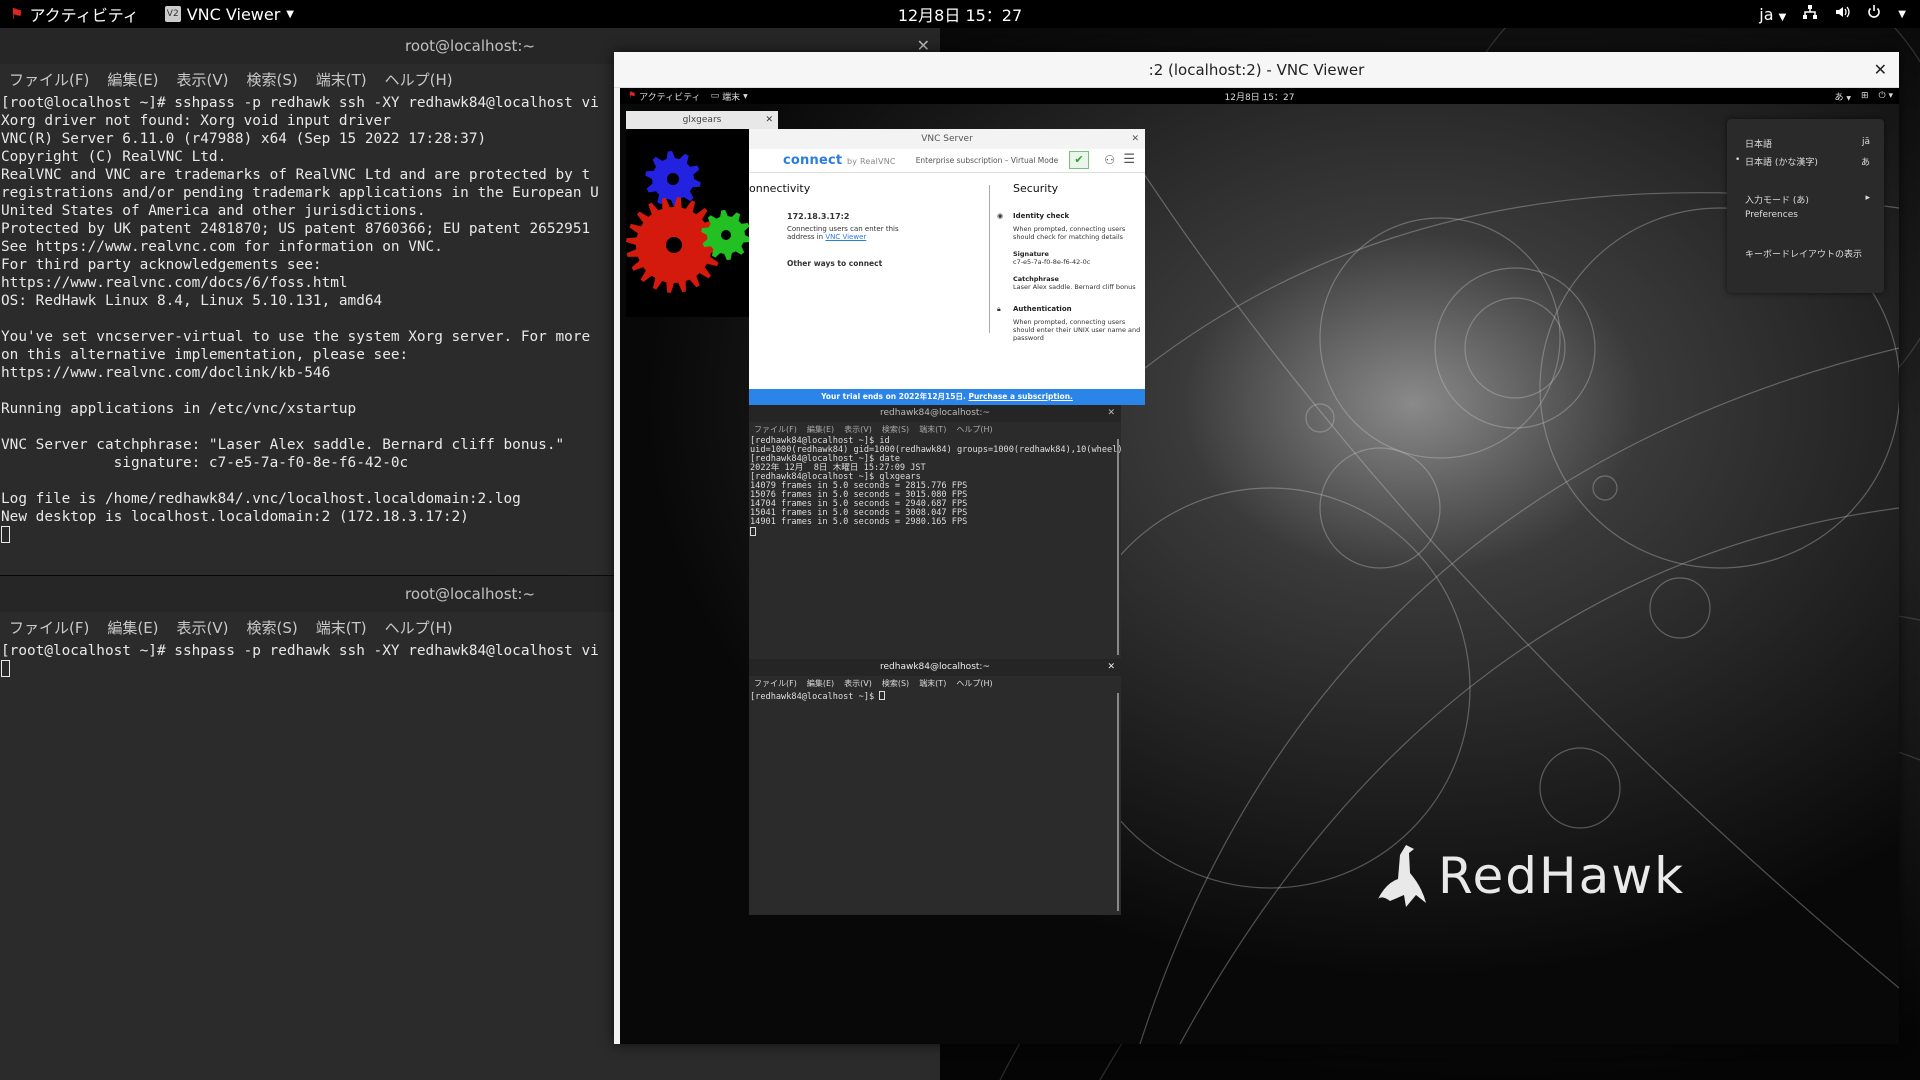 This screenshot has height=1080, width=1920. Describe the element at coordinates (834, 216) in the screenshot. I see `server-address: 172.18.3.17:2` at that location.